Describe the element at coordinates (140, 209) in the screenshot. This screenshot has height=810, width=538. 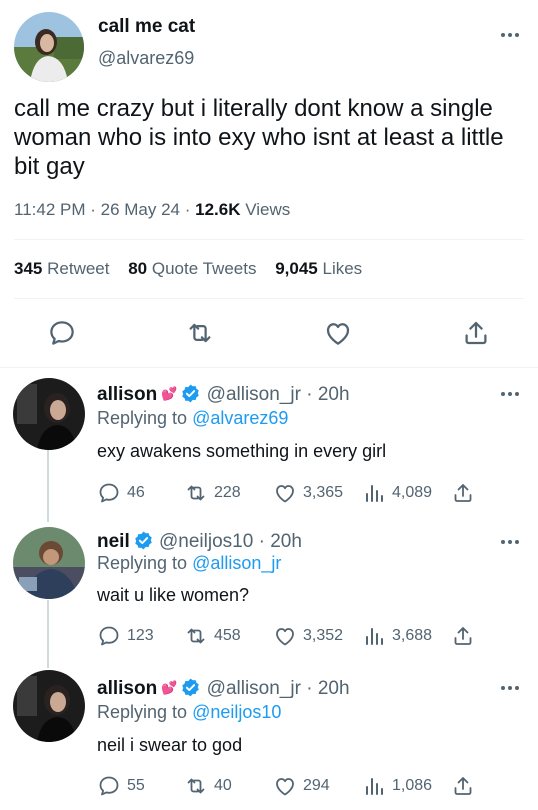
I see `tweet-date: 26 May 24` at that location.